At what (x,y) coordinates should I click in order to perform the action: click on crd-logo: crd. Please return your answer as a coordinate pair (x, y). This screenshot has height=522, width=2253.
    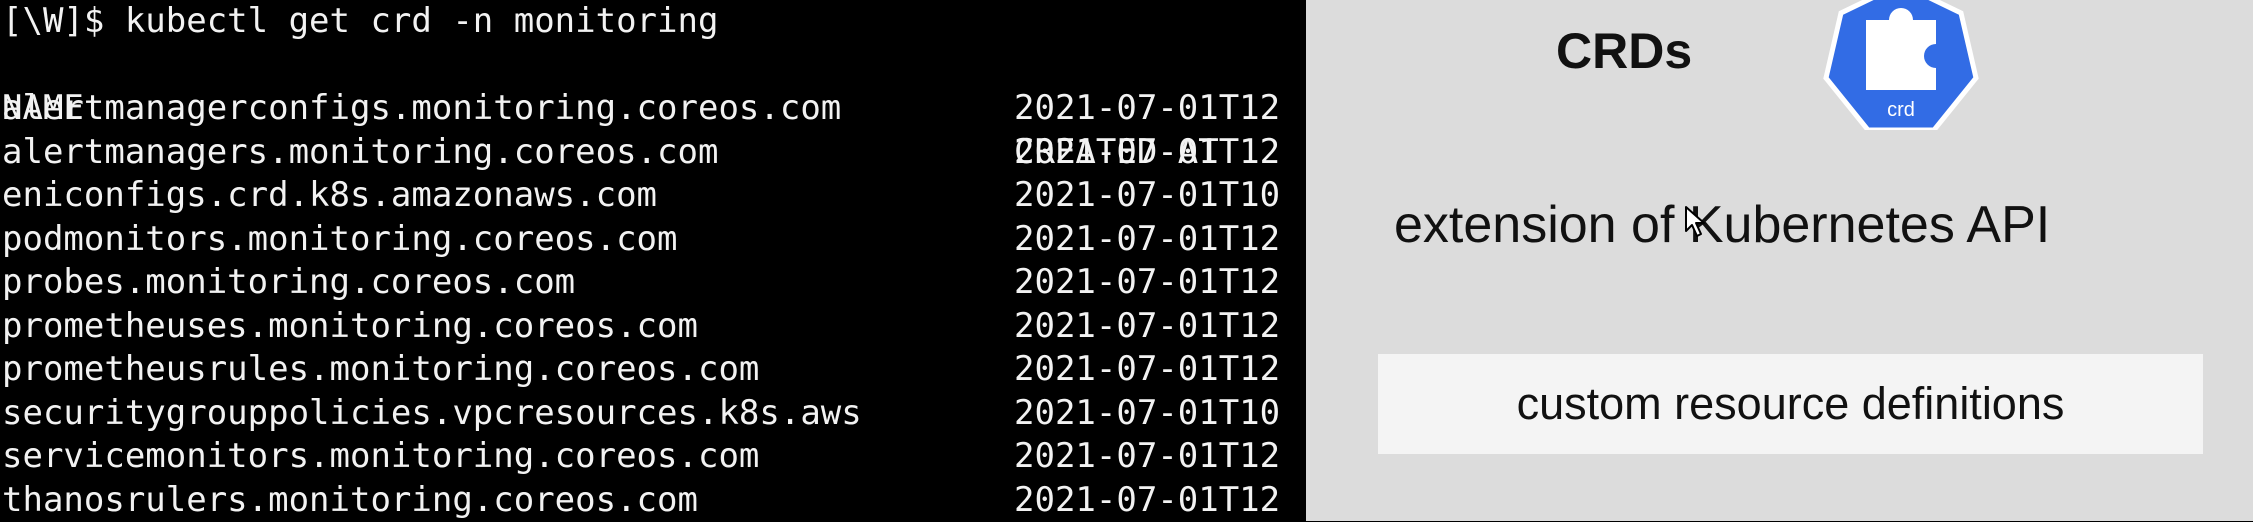
    Looking at the image, I should click on (1901, 65).